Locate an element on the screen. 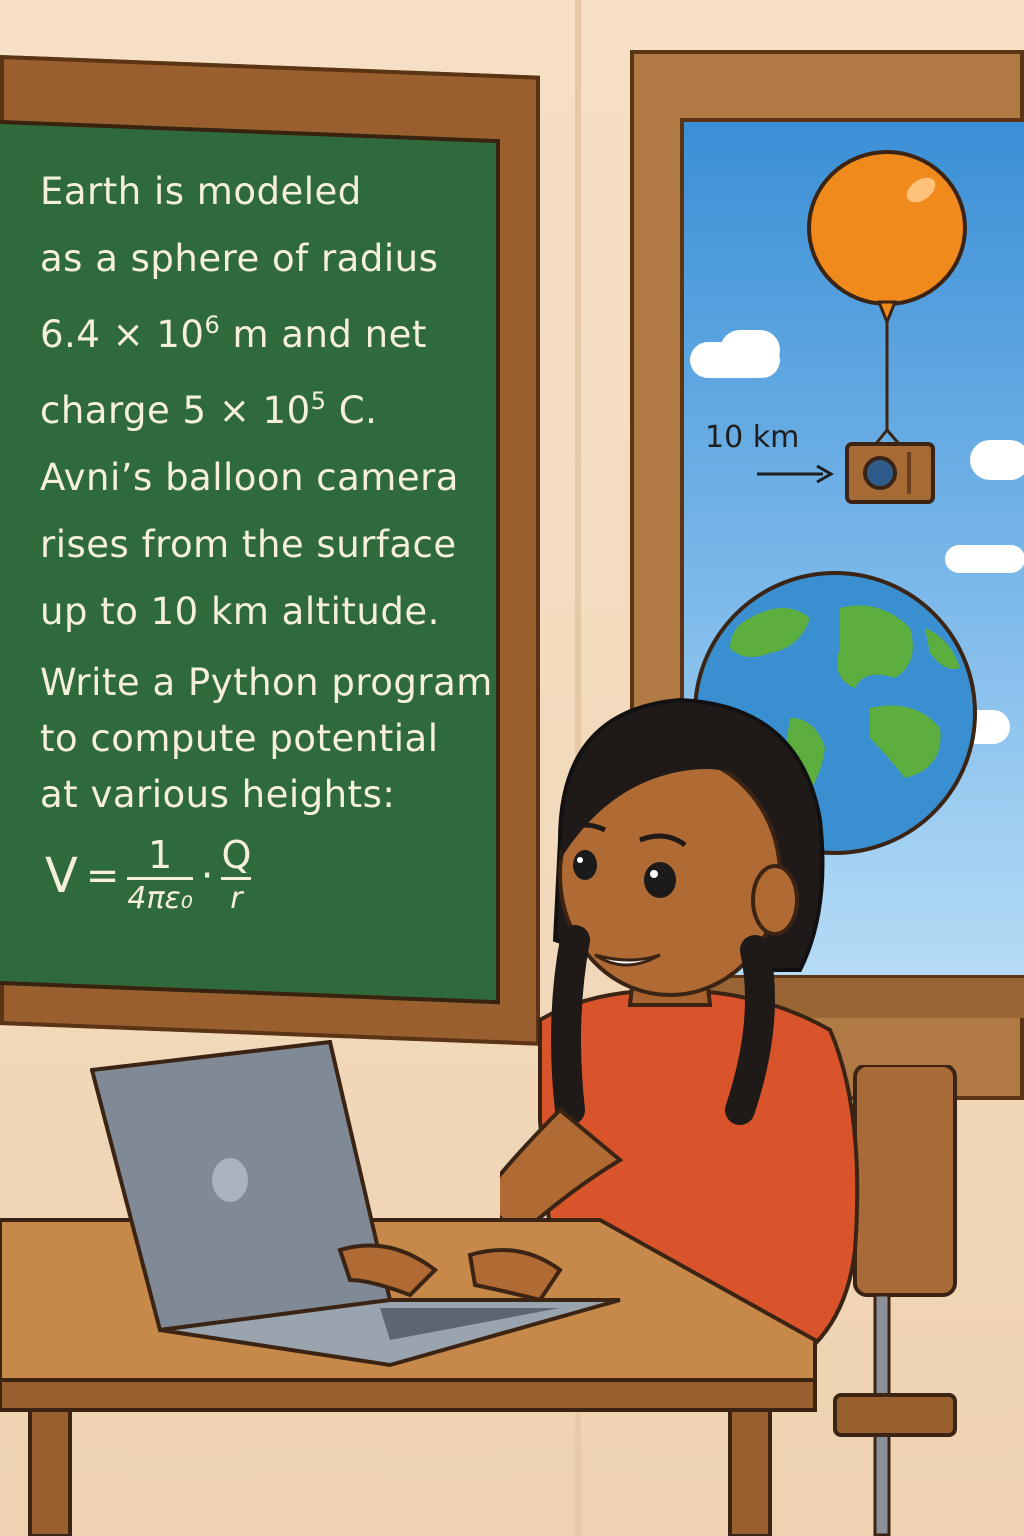 This screenshot has width=1024, height=1536. task-line: Write a Python program is located at coordinates (266, 682).